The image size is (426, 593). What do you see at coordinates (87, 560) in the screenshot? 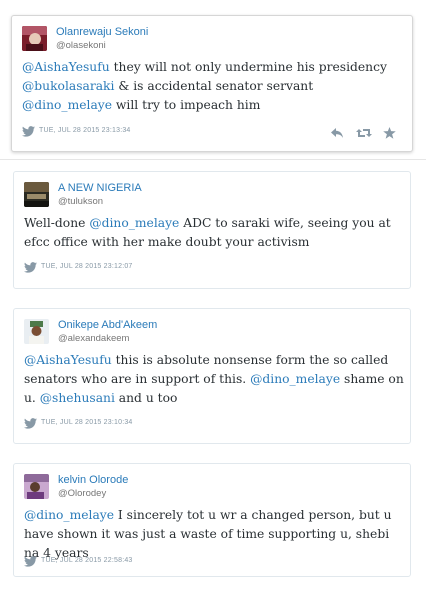
I see `tweet-timestamp: TUE, JUL 28 2015 22:58:43` at bounding box center [87, 560].